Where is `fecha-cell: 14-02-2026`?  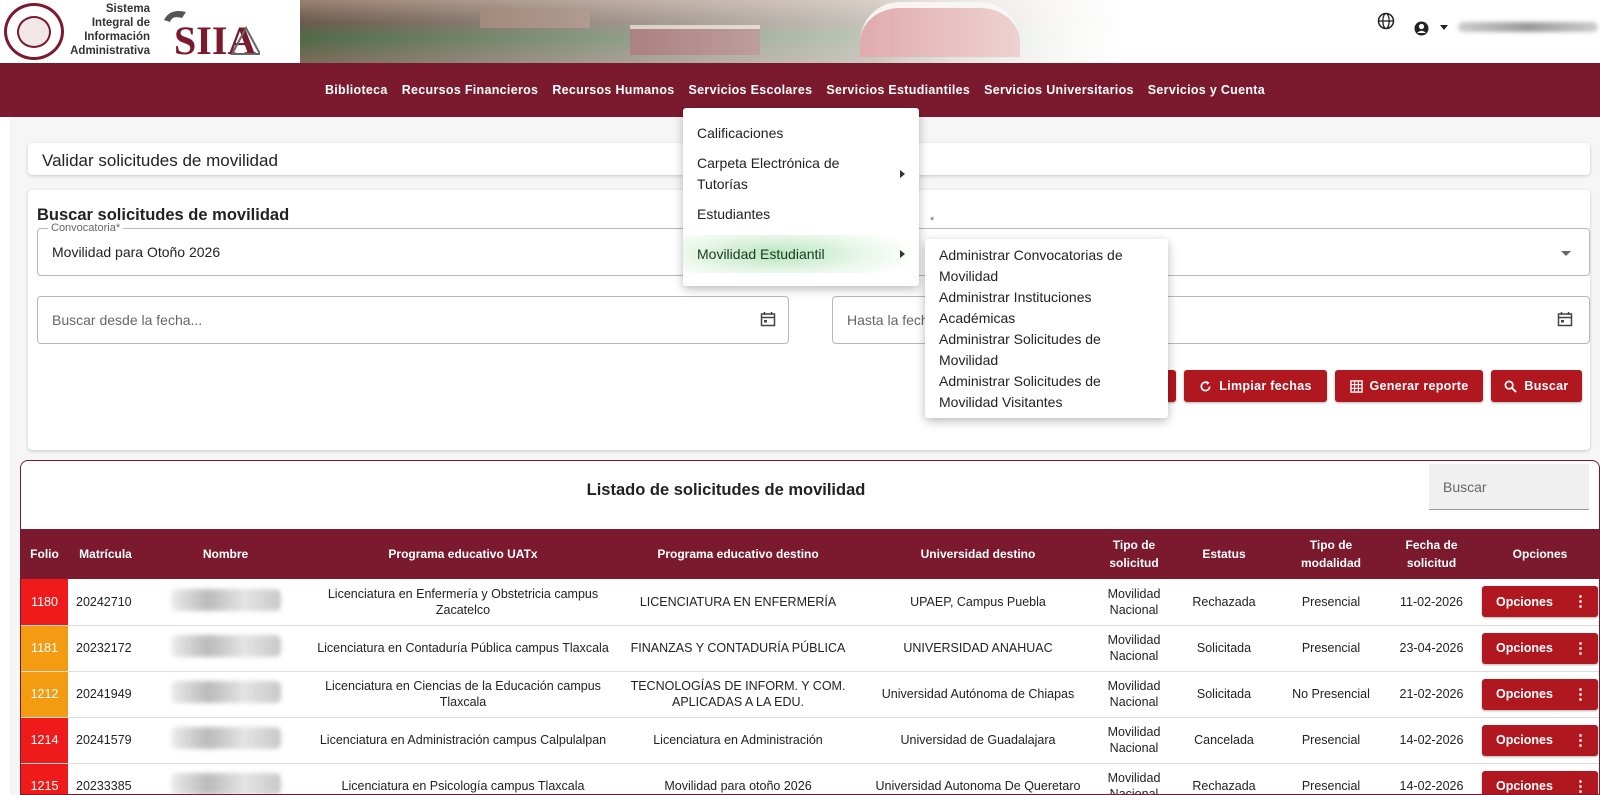
fecha-cell: 14-02-2026 is located at coordinates (1431, 778).